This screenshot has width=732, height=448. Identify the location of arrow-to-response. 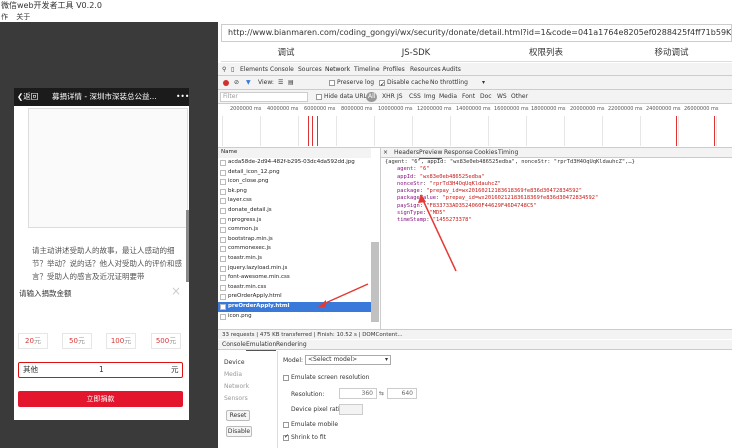
(439, 234).